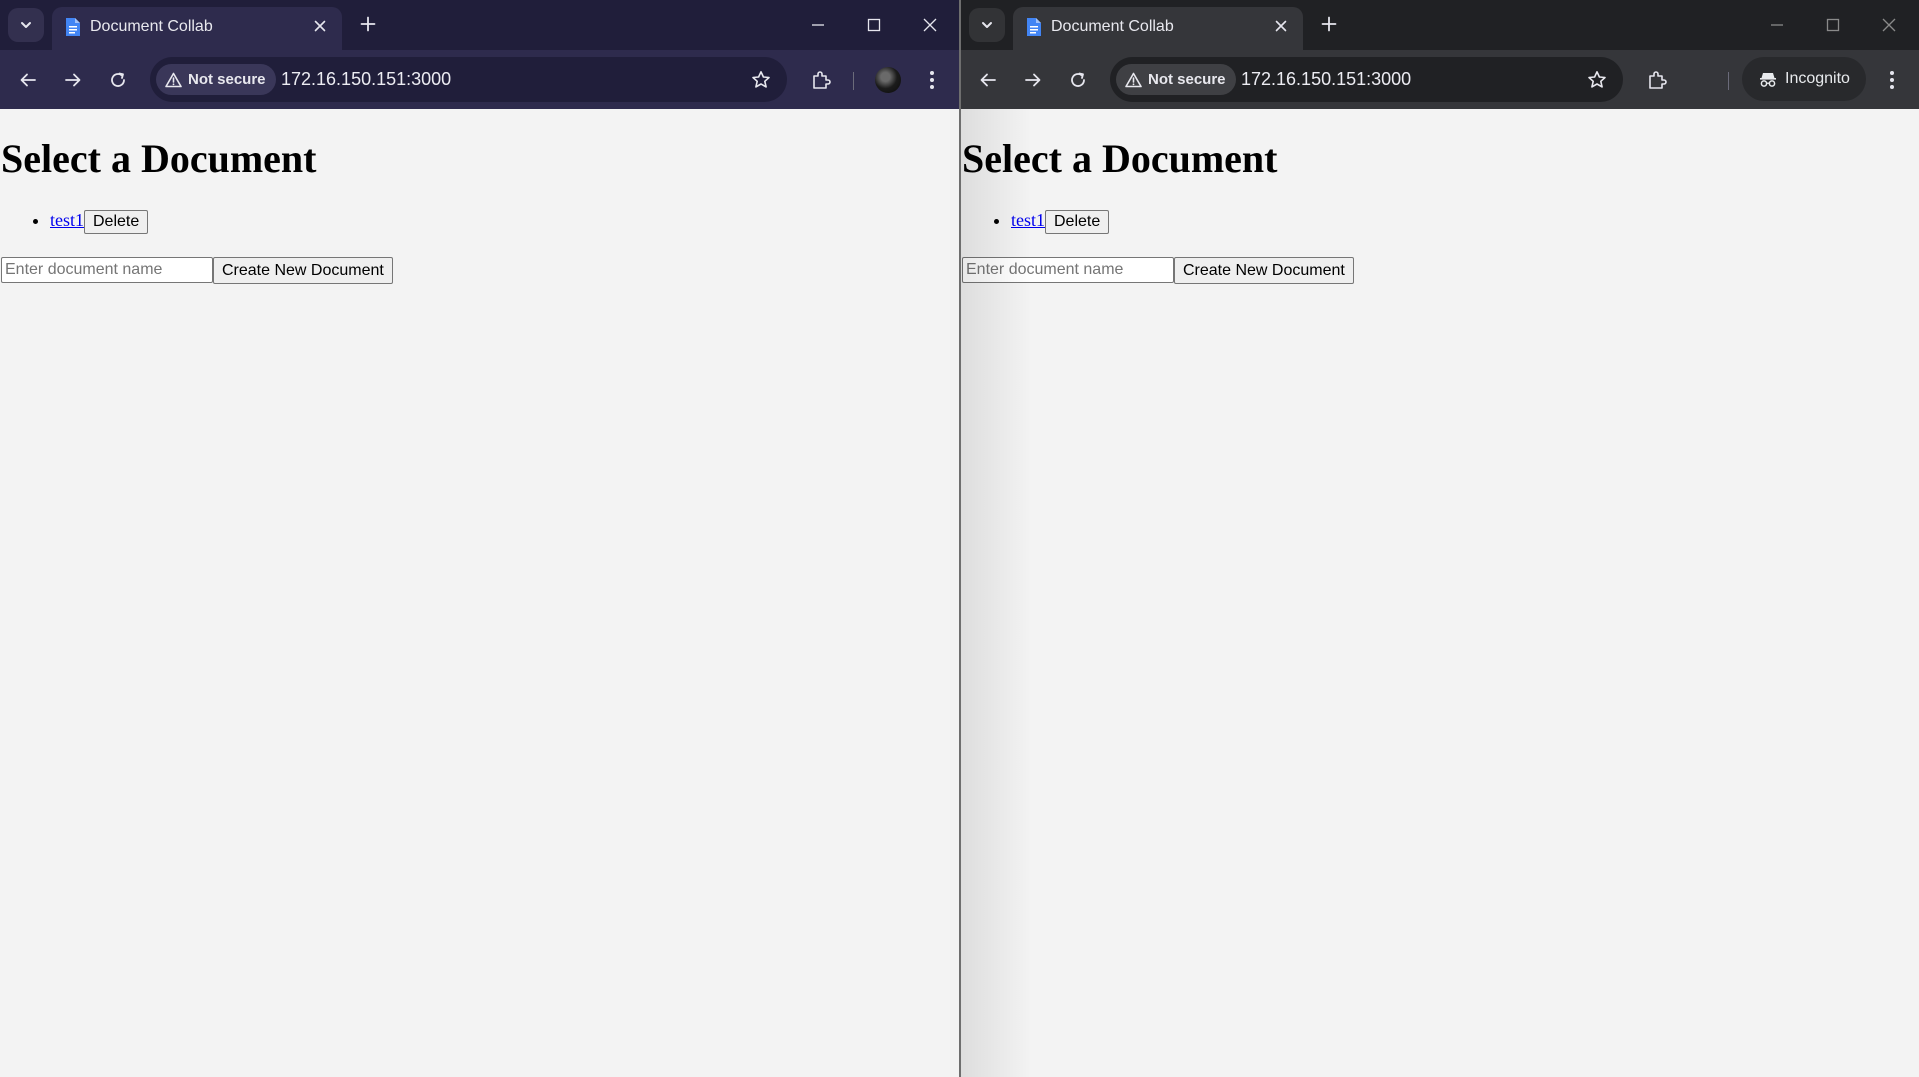 The image size is (1919, 1077). What do you see at coordinates (1817, 78) in the screenshot?
I see `incognito-label: Incognito` at bounding box center [1817, 78].